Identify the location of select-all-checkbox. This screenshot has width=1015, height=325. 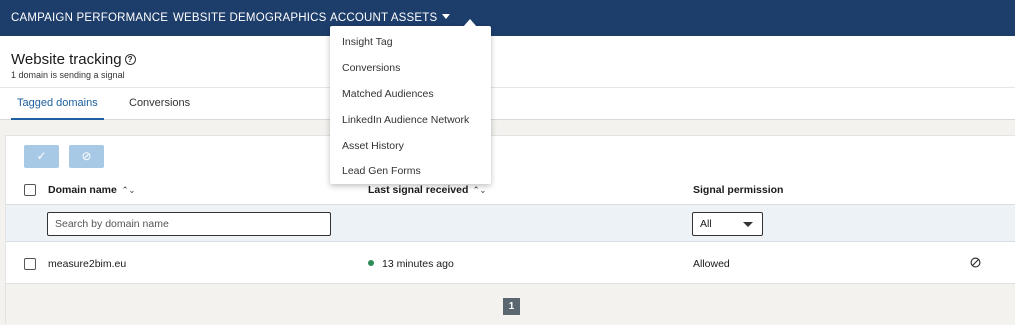
(30, 190).